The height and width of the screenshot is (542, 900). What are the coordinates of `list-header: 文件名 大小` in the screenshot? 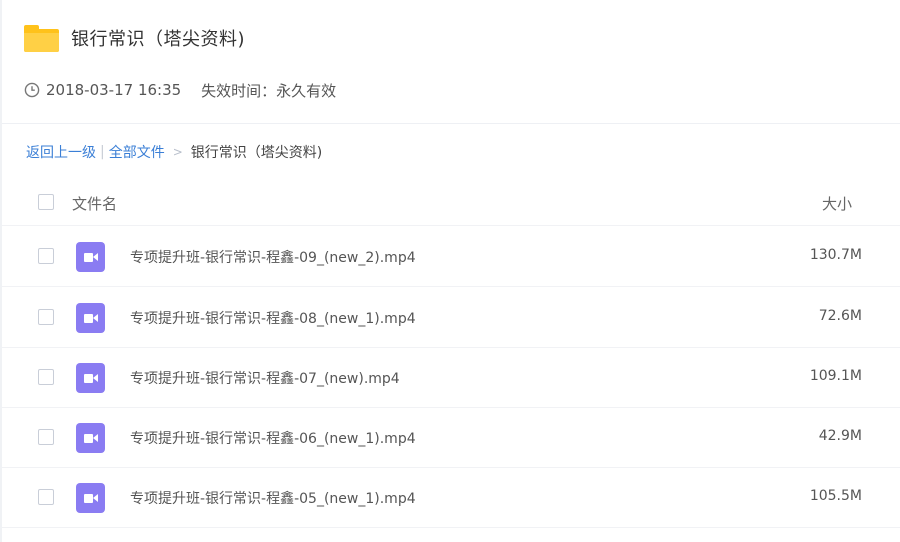 It's located at (451, 204).